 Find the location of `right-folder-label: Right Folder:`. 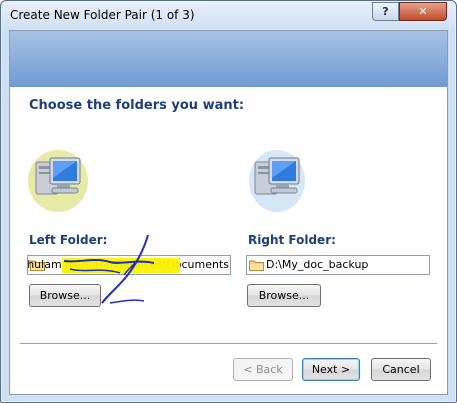

right-folder-label: Right Folder: is located at coordinates (292, 240).